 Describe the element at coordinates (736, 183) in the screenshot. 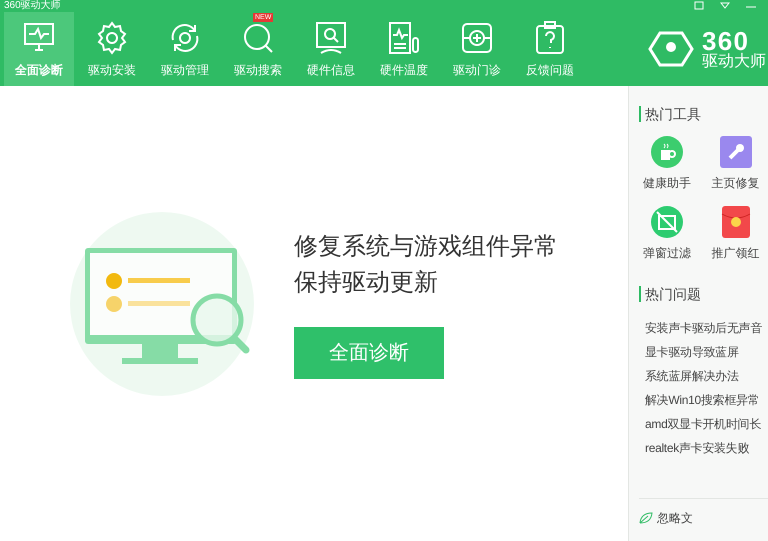

I see `tool-label: 主页修复` at that location.